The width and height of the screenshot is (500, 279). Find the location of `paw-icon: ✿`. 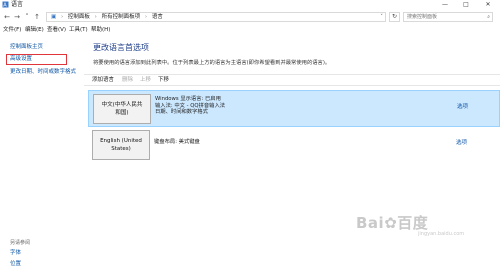

paw-icon: ✿ is located at coordinates (391, 223).